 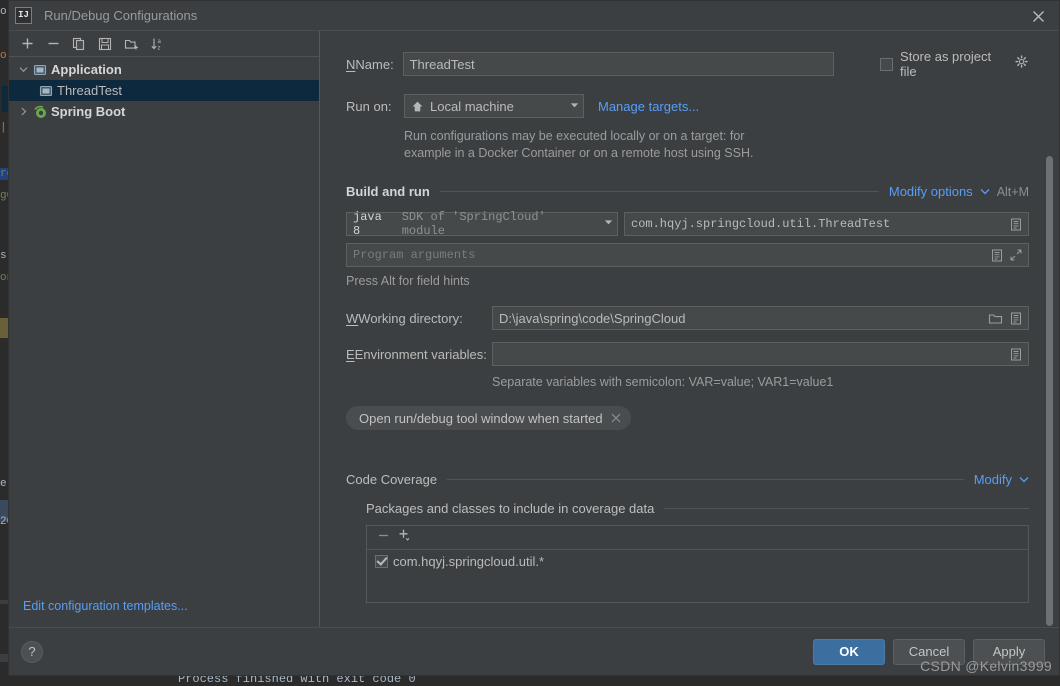 I want to click on add-package-button, so click(x=405, y=537).